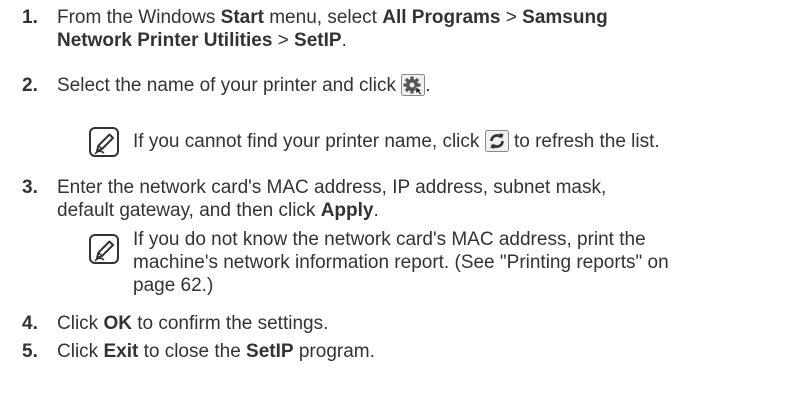 The height and width of the screenshot is (400, 802). I want to click on text-run: default gateway, and then click, so click(189, 210).